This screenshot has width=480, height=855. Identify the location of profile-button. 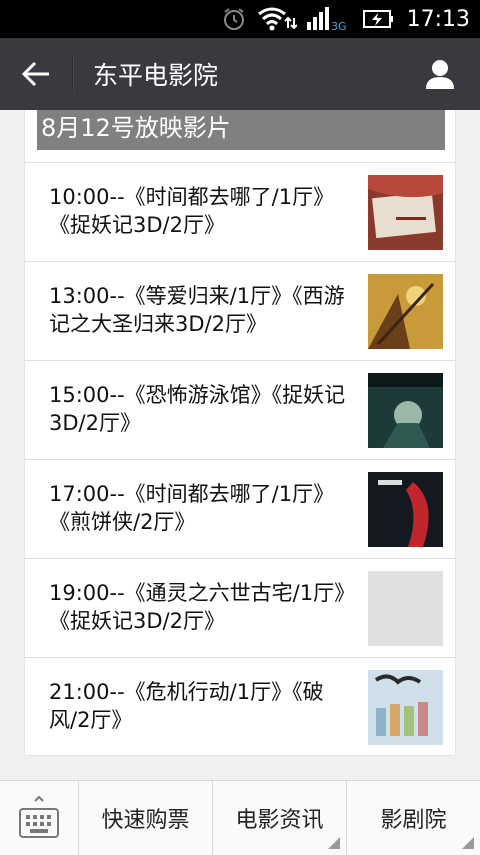
(440, 74).